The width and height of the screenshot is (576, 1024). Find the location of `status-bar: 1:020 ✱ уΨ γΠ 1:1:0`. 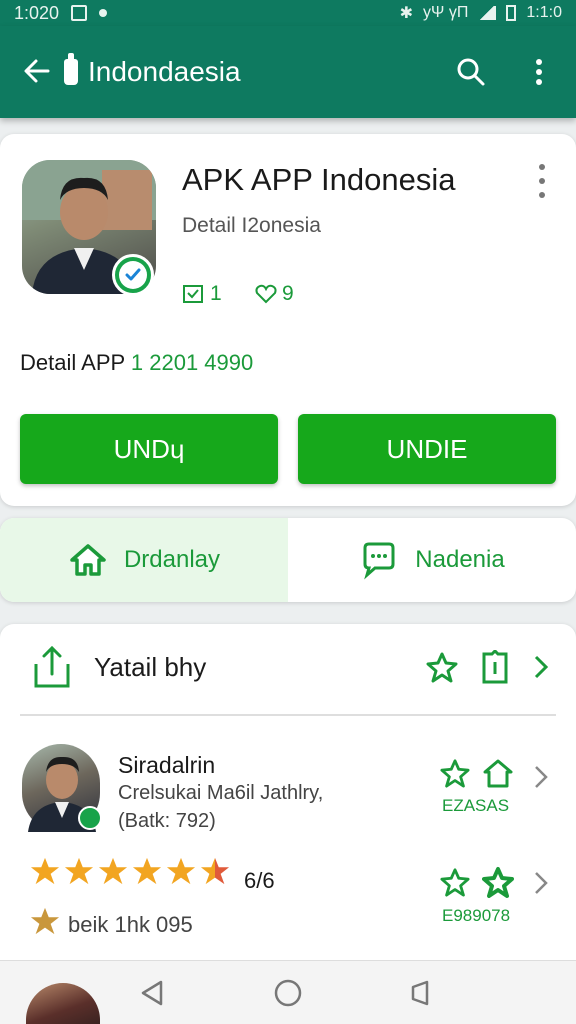

status-bar: 1:020 ✱ уΨ γΠ 1:1:0 is located at coordinates (288, 13).